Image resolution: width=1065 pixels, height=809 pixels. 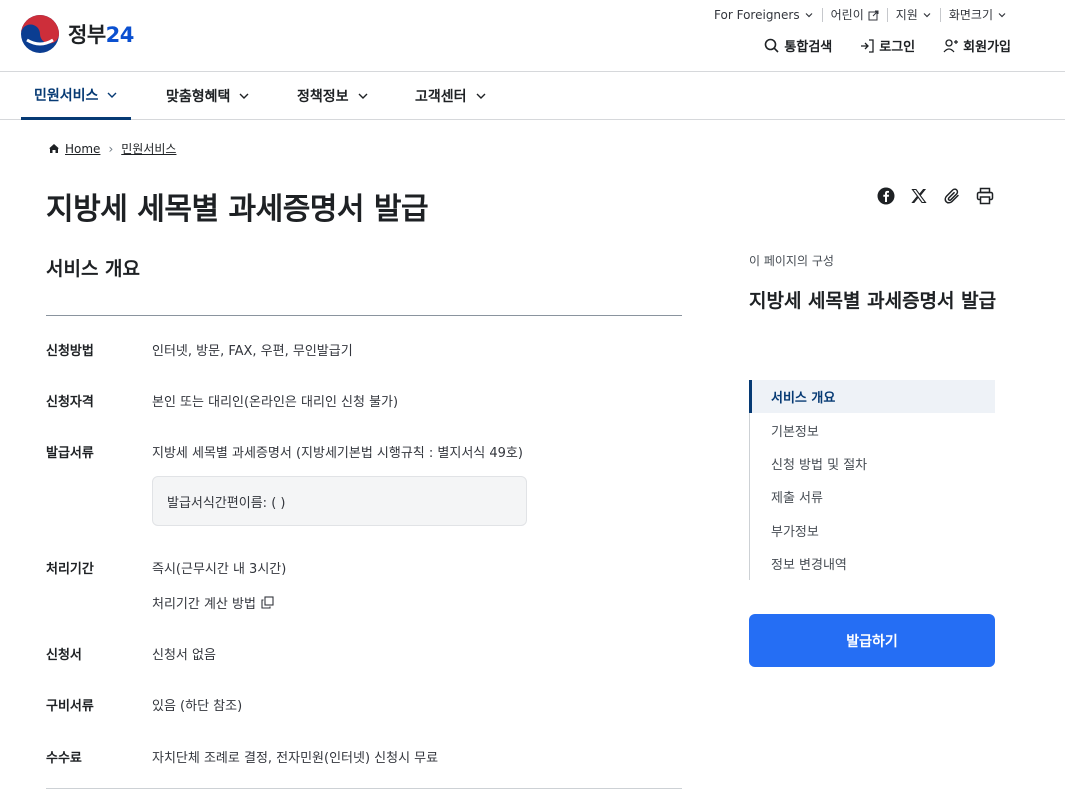 I want to click on print-icon, so click(x=985, y=196).